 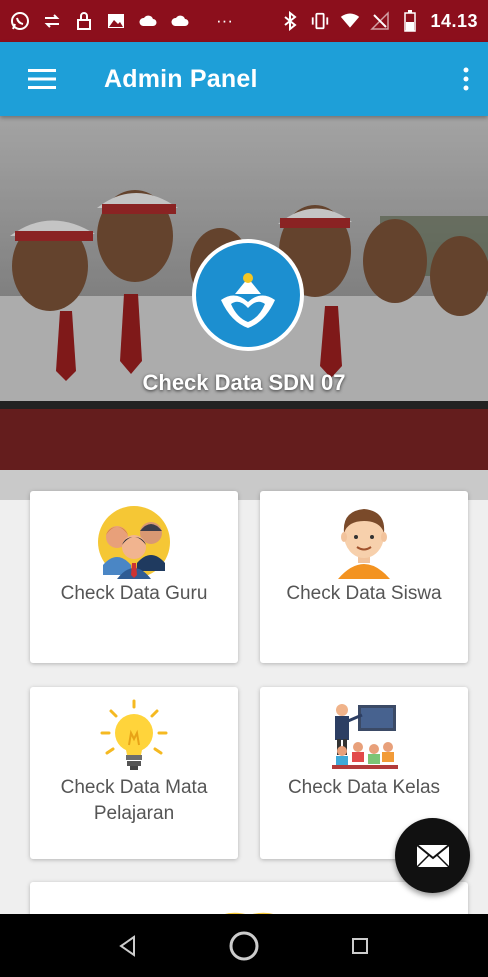 I want to click on whatsapp-icon, so click(x=20, y=21).